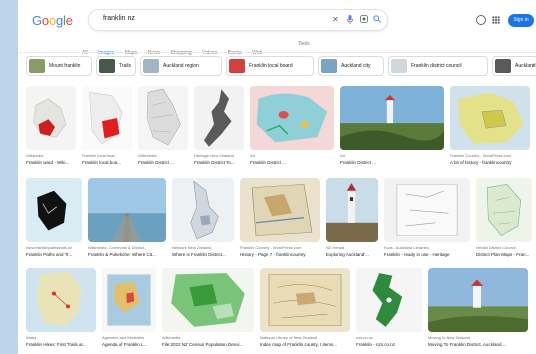 Image resolution: width=536 pixels, height=354 pixels. I want to click on result-title: Franklin - ready in use - Heritage, so click(427, 254).